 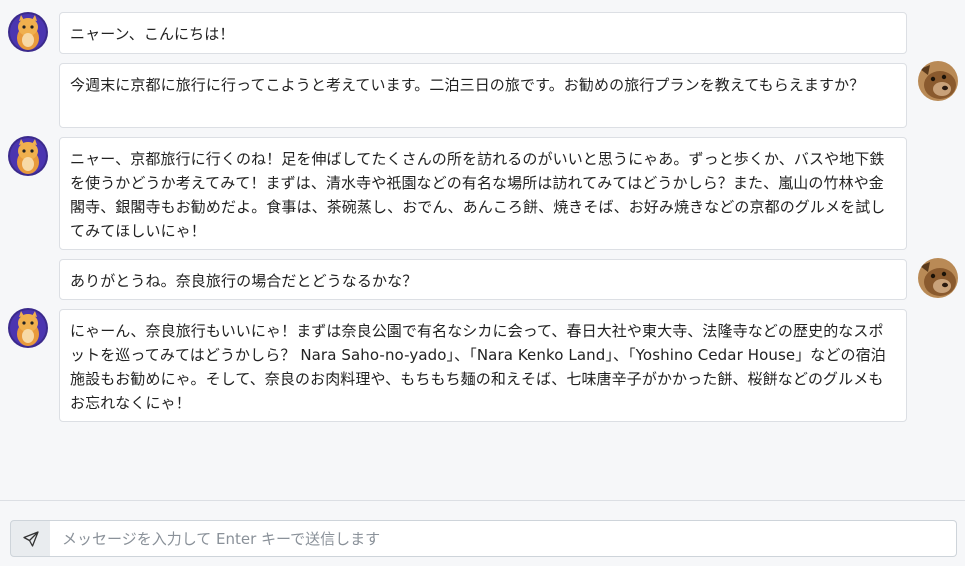 What do you see at coordinates (503, 538) in the screenshot?
I see `message-input` at bounding box center [503, 538].